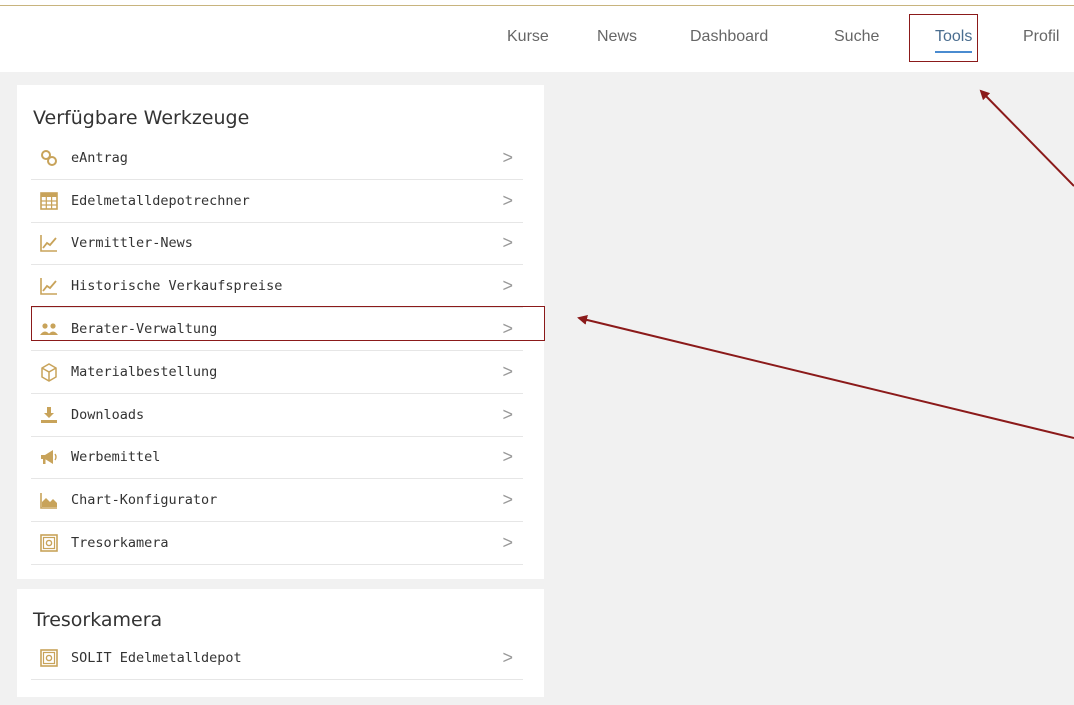 The width and height of the screenshot is (1074, 705). What do you see at coordinates (617, 37) in the screenshot?
I see `nav-news: News` at bounding box center [617, 37].